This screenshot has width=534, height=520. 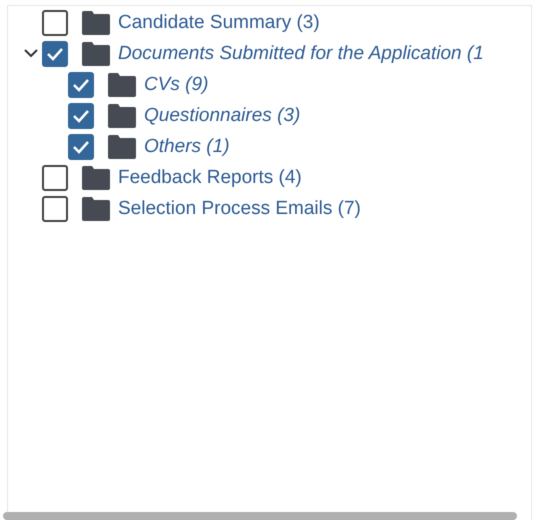 What do you see at coordinates (219, 22) in the screenshot?
I see `tree-item-label: Candidate Summary (3)` at bounding box center [219, 22].